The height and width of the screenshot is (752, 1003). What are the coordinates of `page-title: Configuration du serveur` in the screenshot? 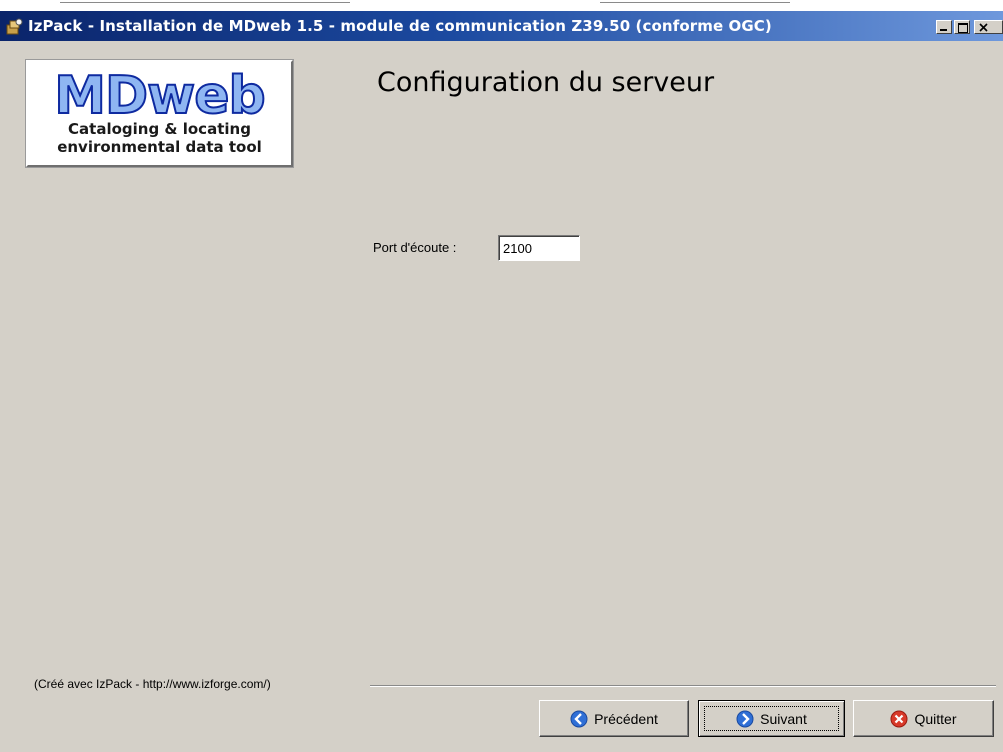 It's located at (546, 82).